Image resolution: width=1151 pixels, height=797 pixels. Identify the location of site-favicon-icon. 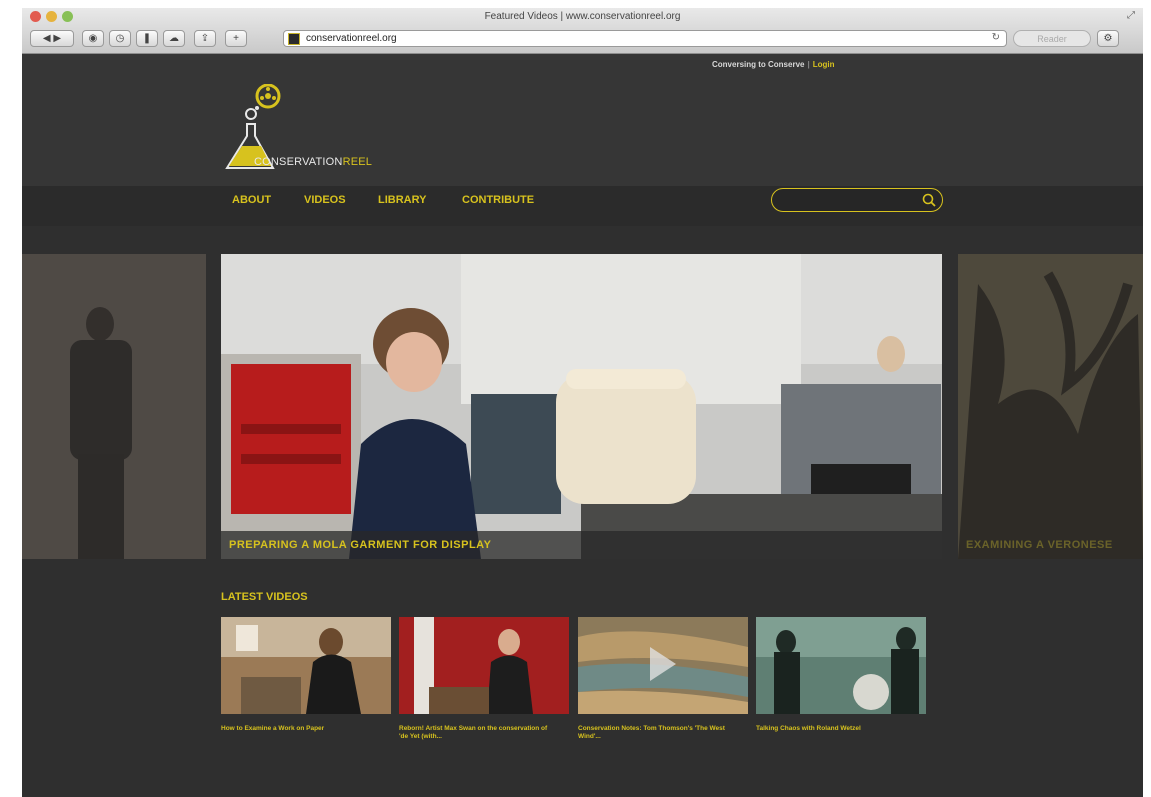
(294, 39).